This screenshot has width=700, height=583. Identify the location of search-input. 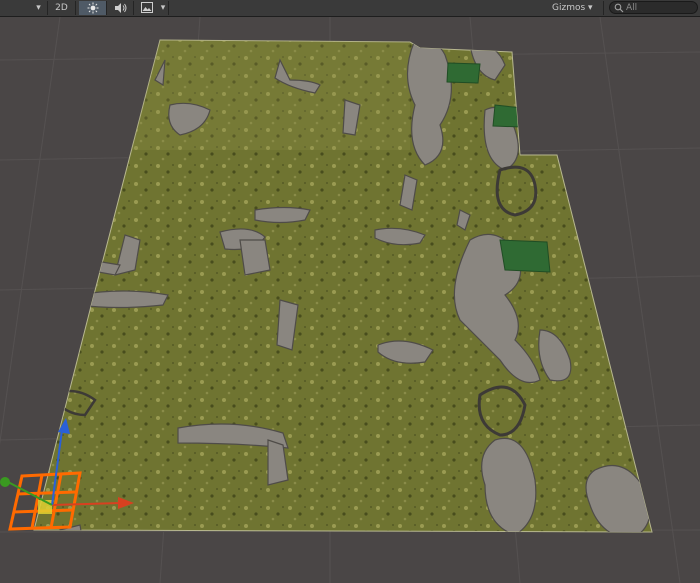
(661, 7).